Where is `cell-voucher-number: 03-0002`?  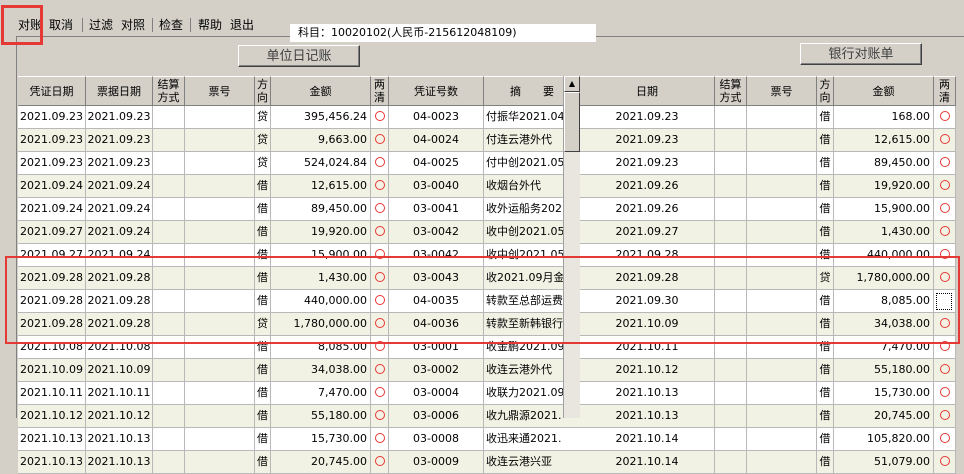
cell-voucher-number: 03-0002 is located at coordinates (436, 370).